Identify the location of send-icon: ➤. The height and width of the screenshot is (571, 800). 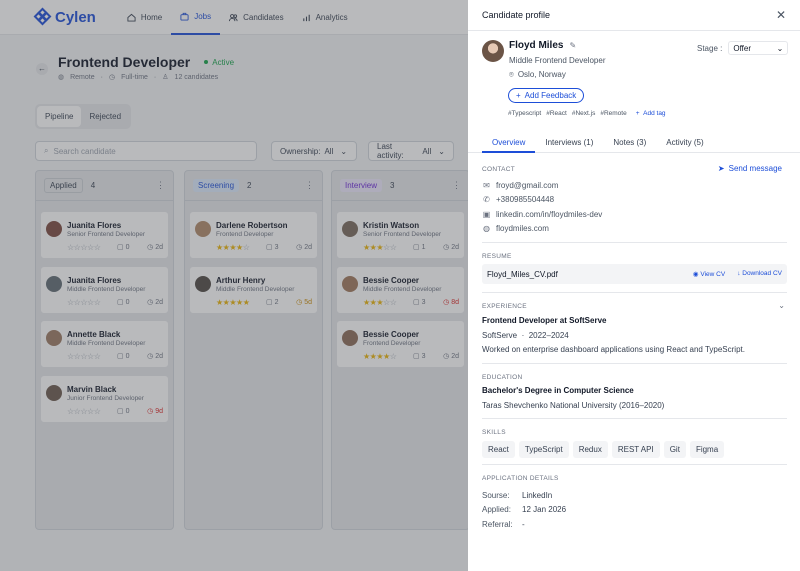
(721, 168).